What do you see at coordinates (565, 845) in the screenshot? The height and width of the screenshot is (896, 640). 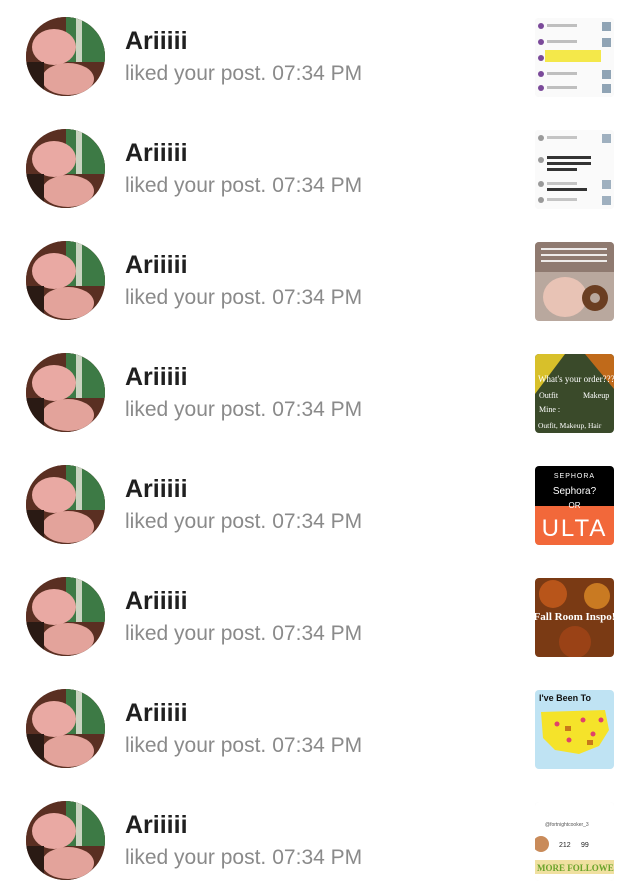 I see `thumb-caption: 212` at bounding box center [565, 845].